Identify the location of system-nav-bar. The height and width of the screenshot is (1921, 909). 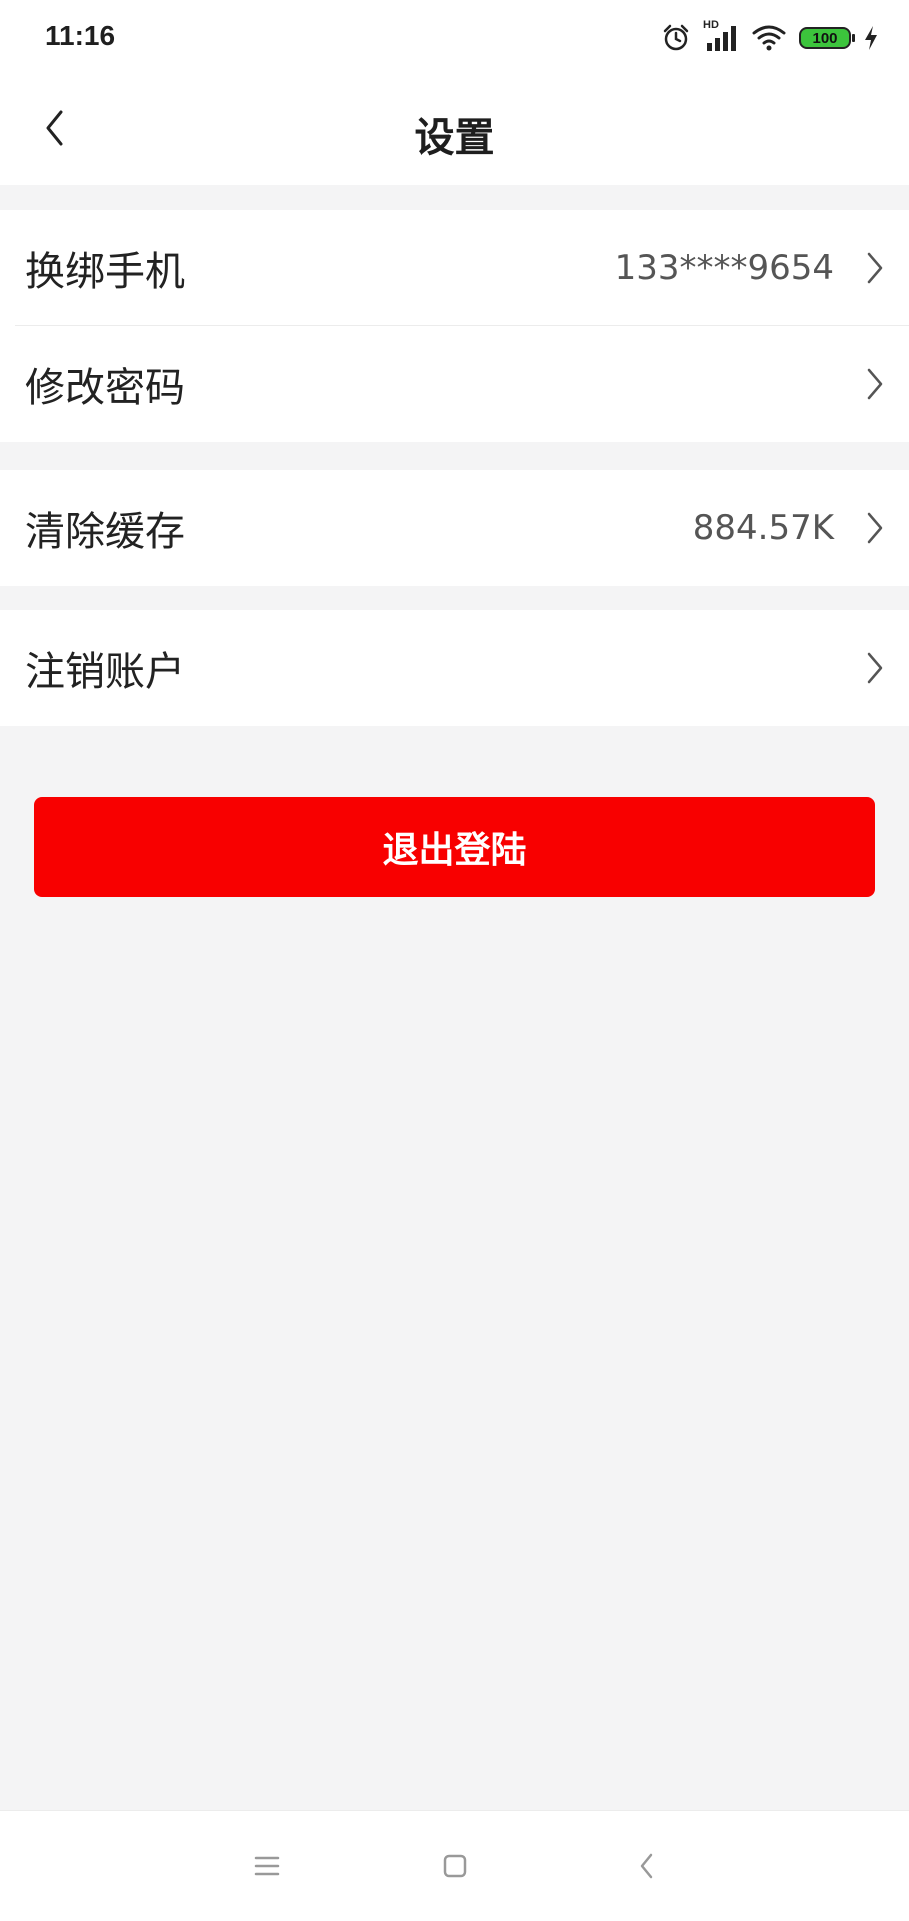
(454, 1865).